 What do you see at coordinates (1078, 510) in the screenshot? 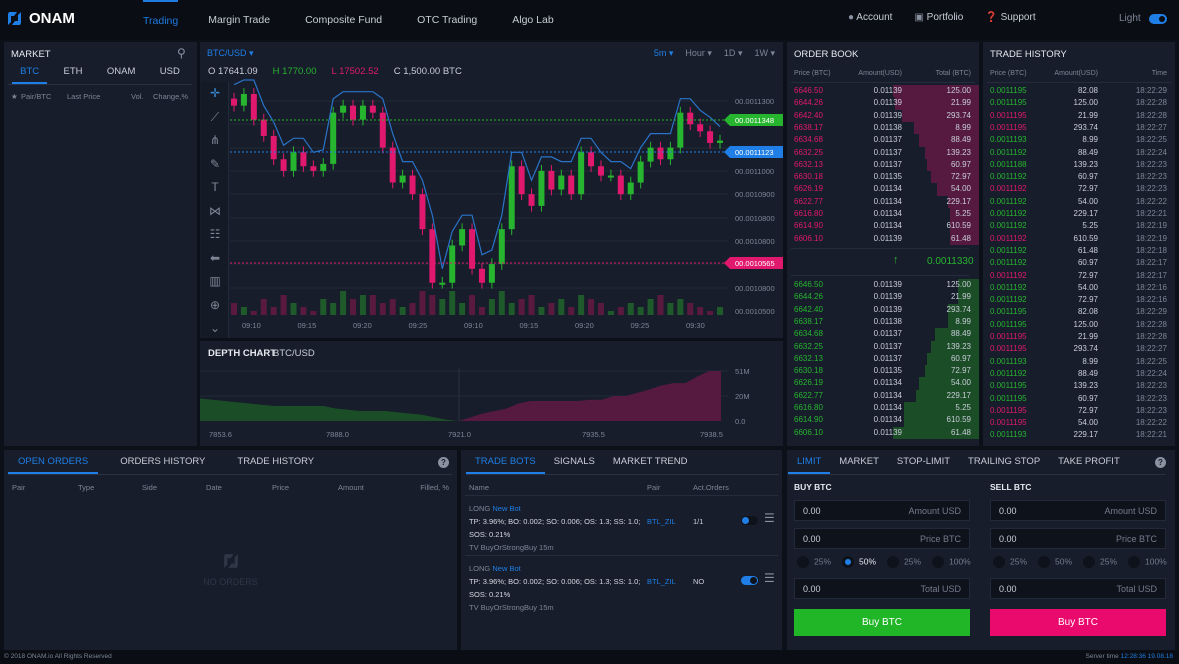
I see `sell-amount-input: 0.00 Amount USD` at bounding box center [1078, 510].